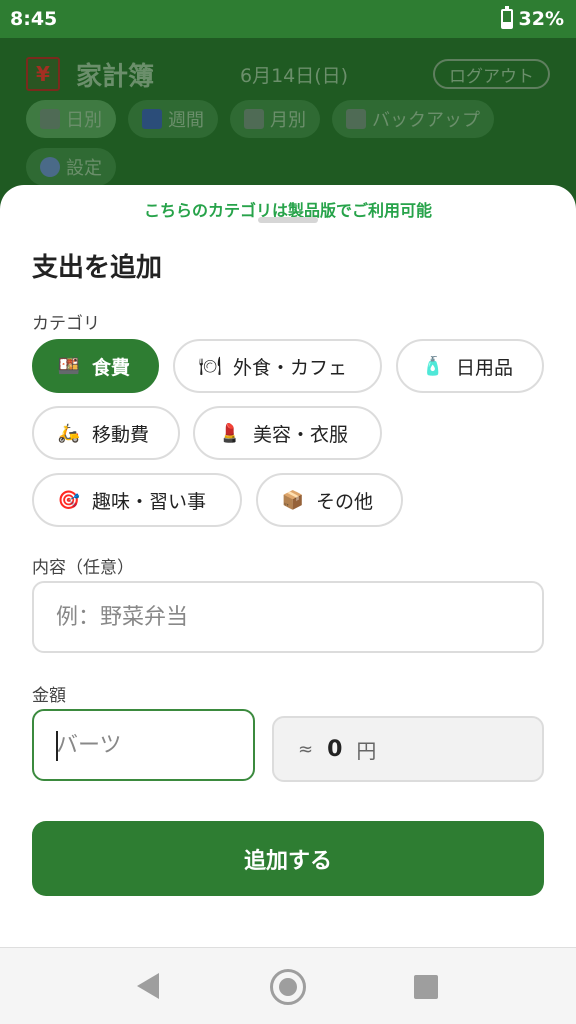  I want to click on amount-input, so click(143, 745).